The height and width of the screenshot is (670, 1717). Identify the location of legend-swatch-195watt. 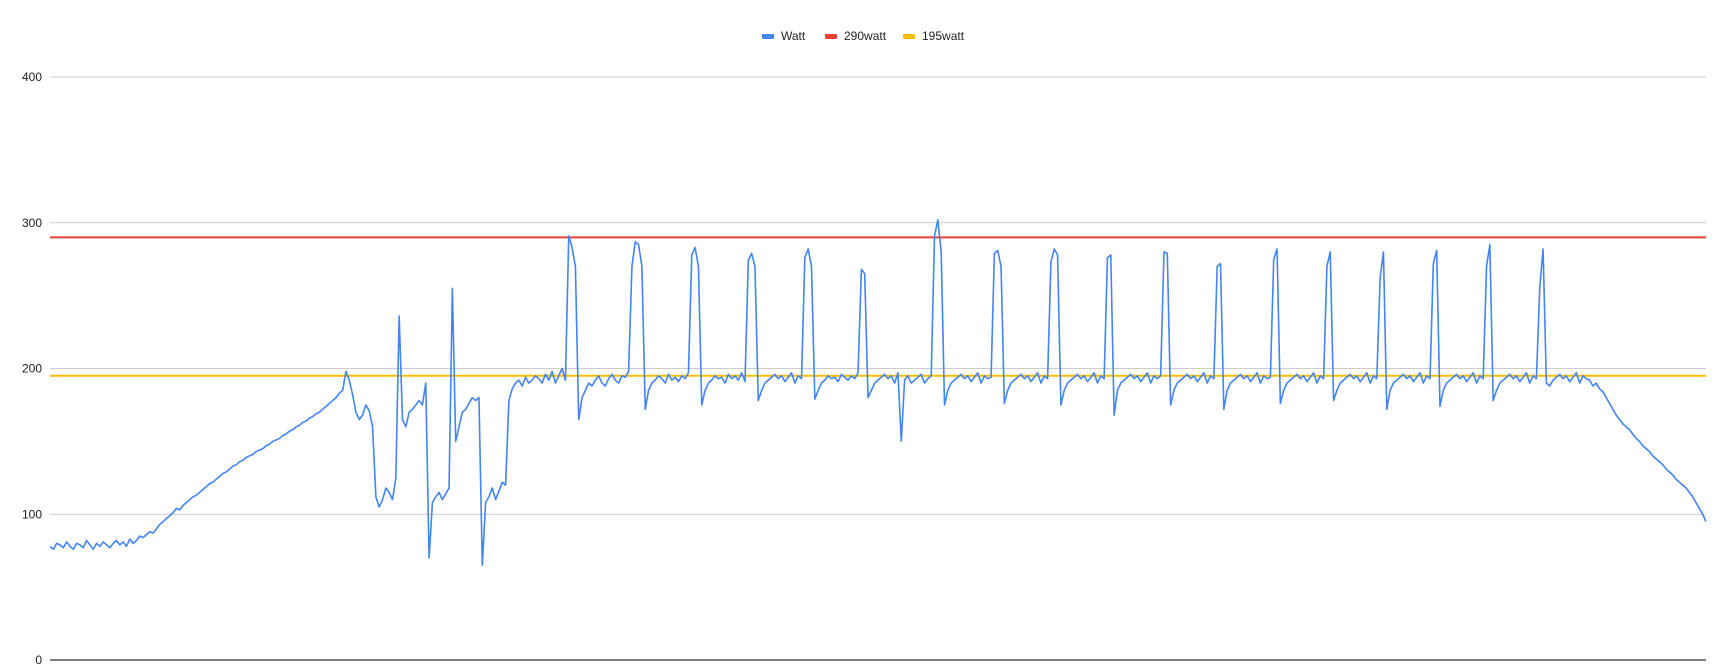
(909, 36).